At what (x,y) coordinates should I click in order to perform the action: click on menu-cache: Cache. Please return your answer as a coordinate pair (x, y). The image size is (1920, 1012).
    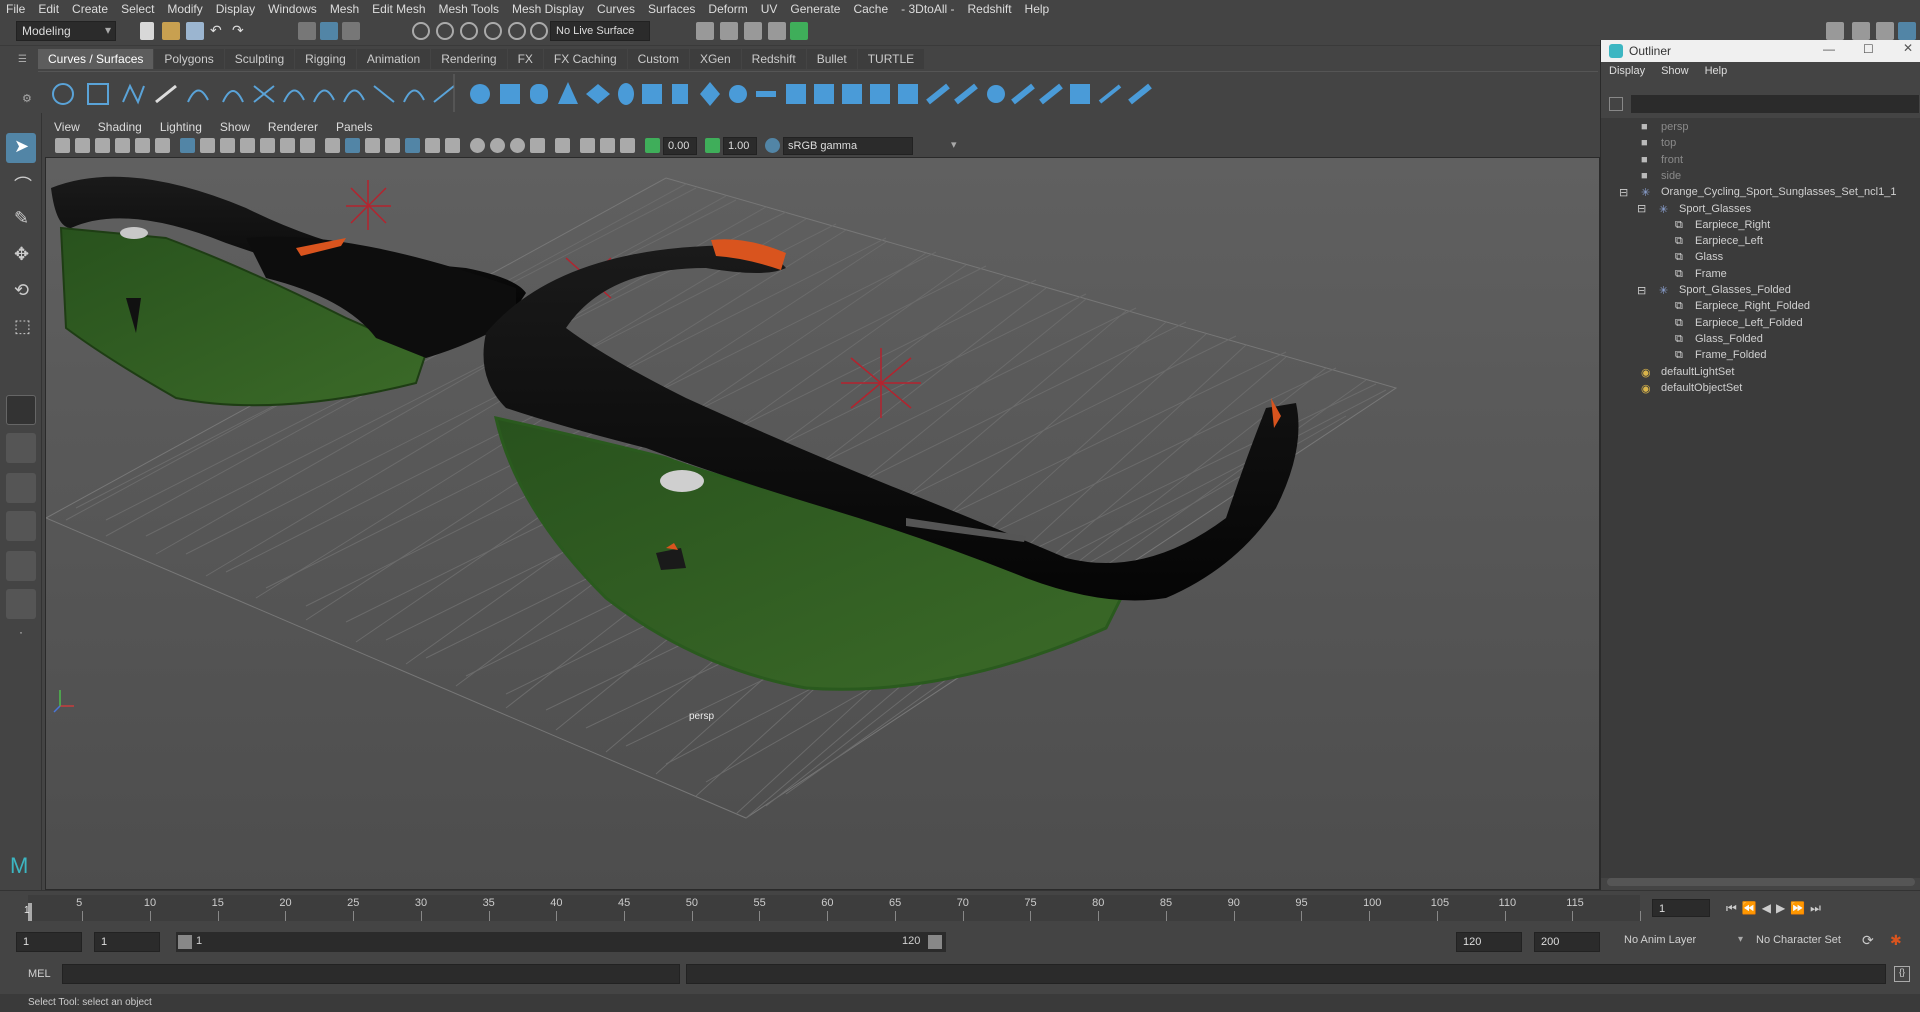
    Looking at the image, I should click on (870, 9).